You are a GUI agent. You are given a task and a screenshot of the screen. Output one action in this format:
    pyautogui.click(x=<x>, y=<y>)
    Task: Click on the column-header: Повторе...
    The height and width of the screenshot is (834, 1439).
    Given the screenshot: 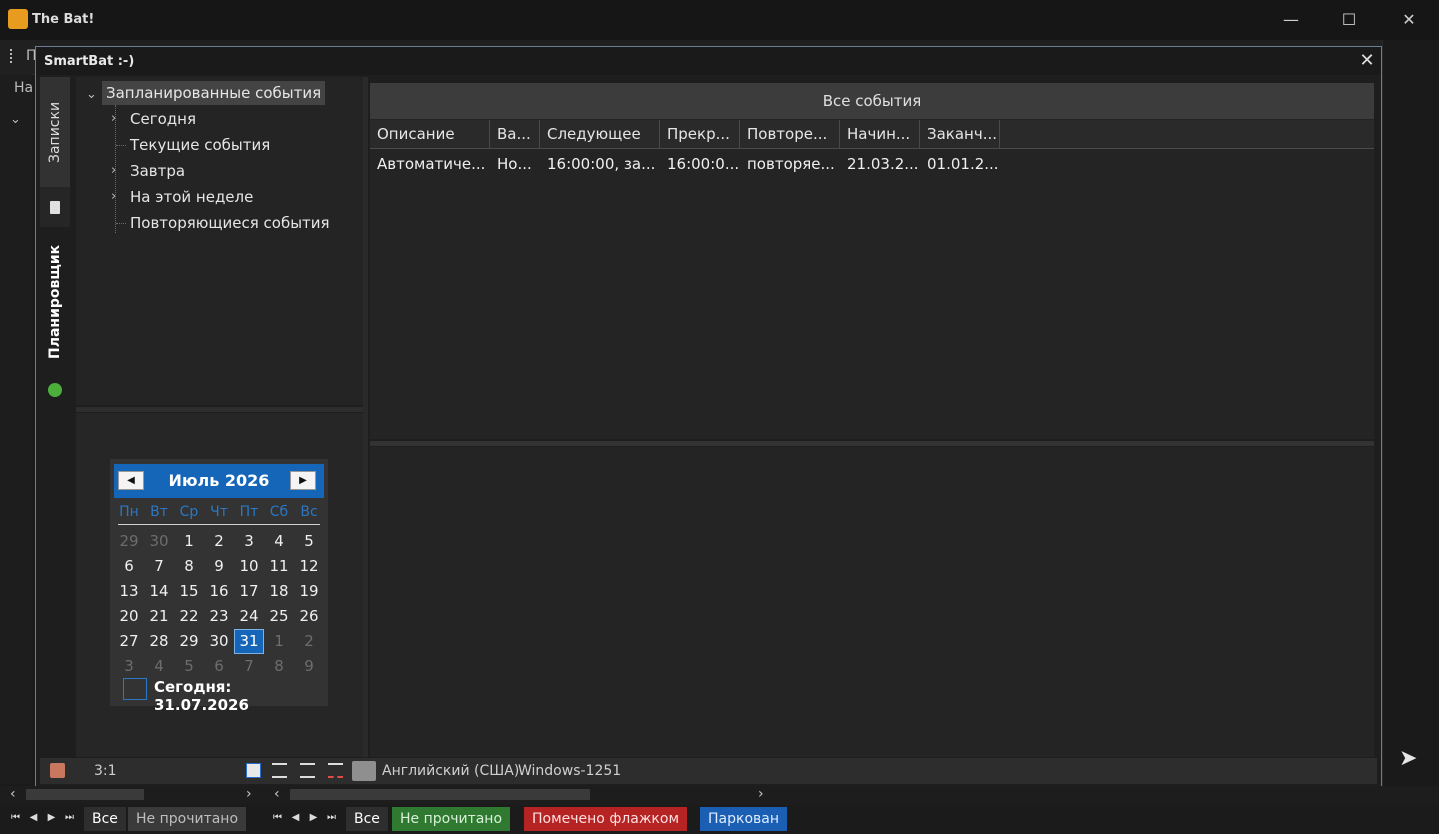 What is the action you would take?
    pyautogui.click(x=790, y=134)
    